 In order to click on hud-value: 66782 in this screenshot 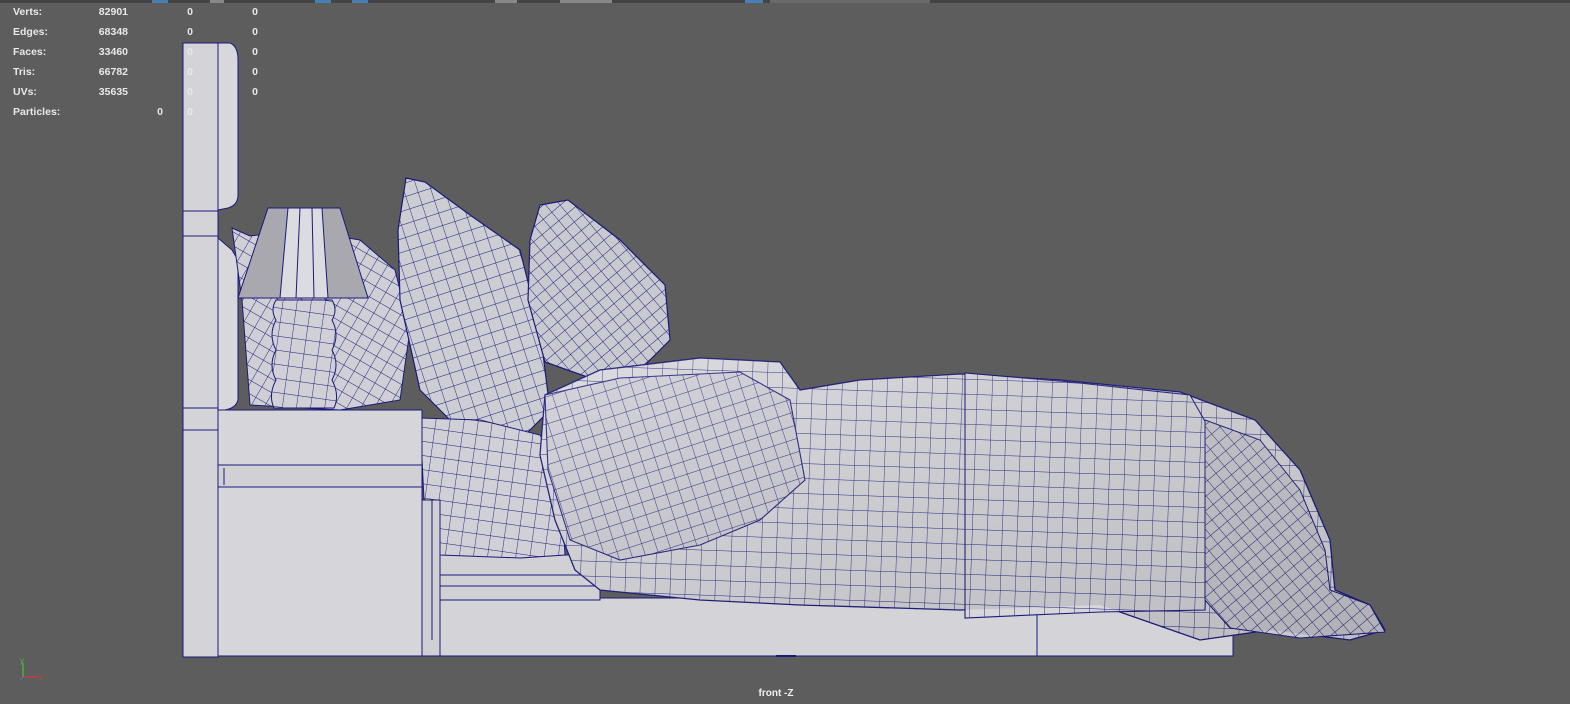, I will do `click(113, 72)`.